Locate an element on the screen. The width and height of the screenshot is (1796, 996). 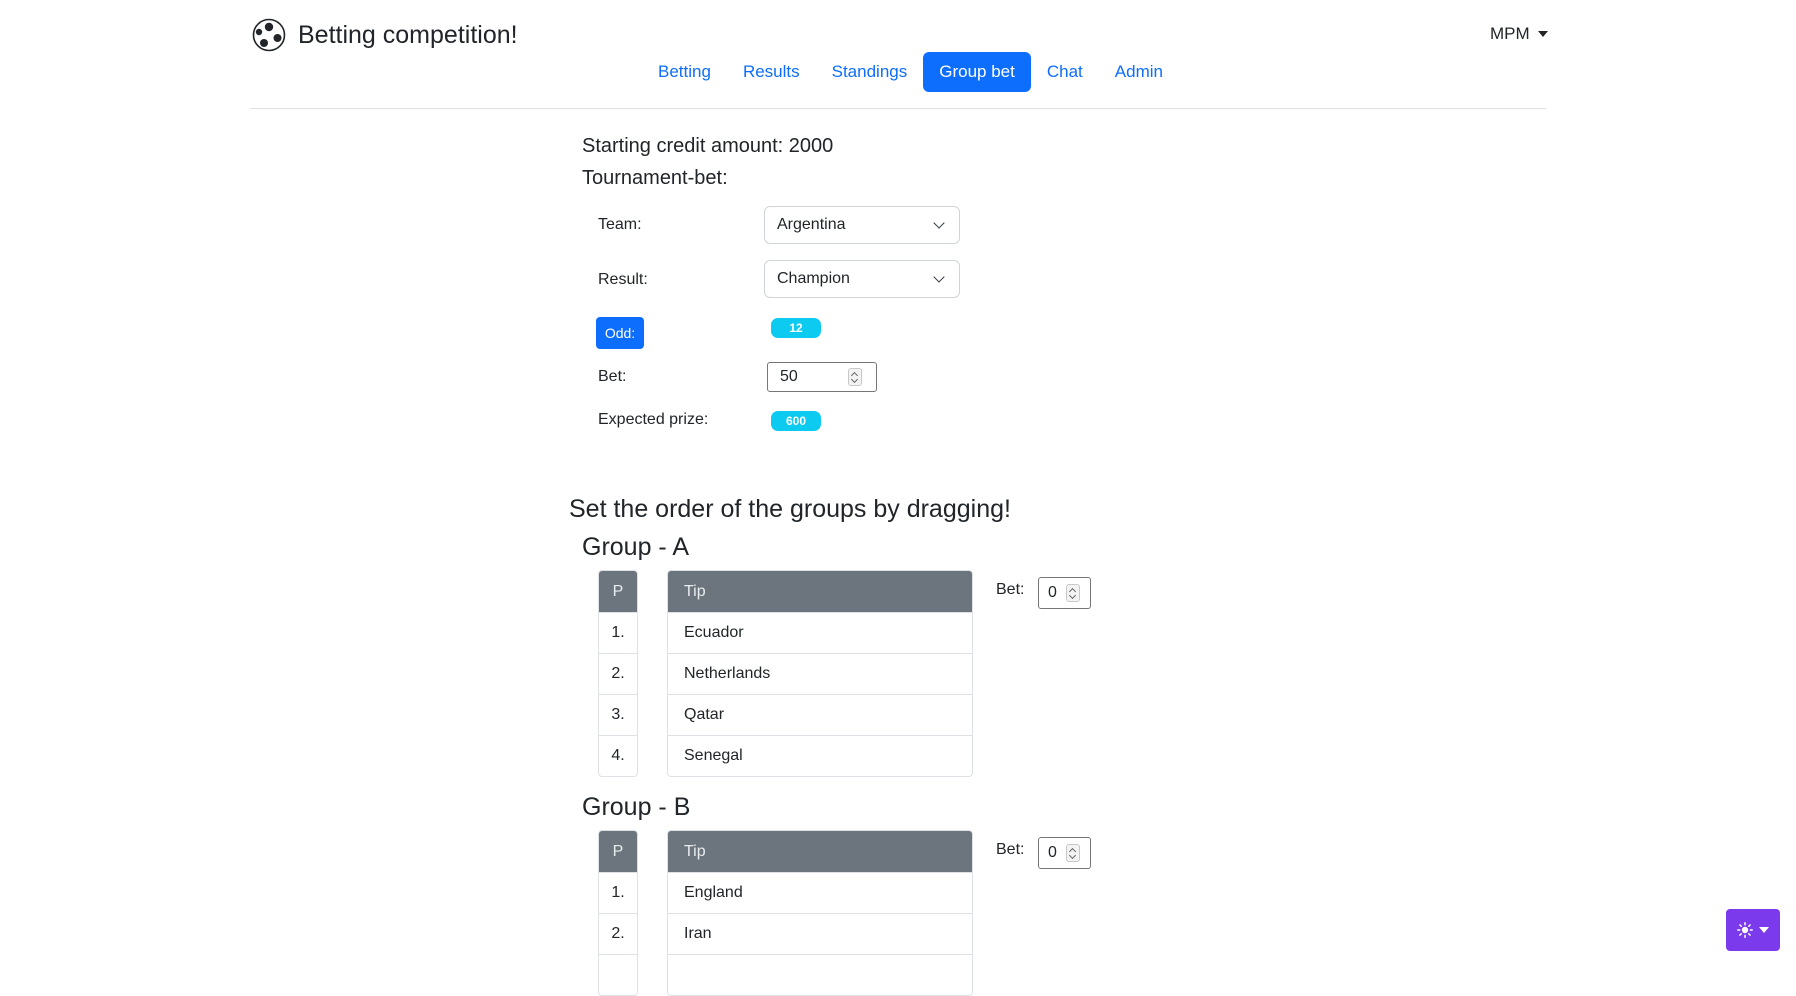
group-a-bet-value: 0 is located at coordinates (1052, 592).